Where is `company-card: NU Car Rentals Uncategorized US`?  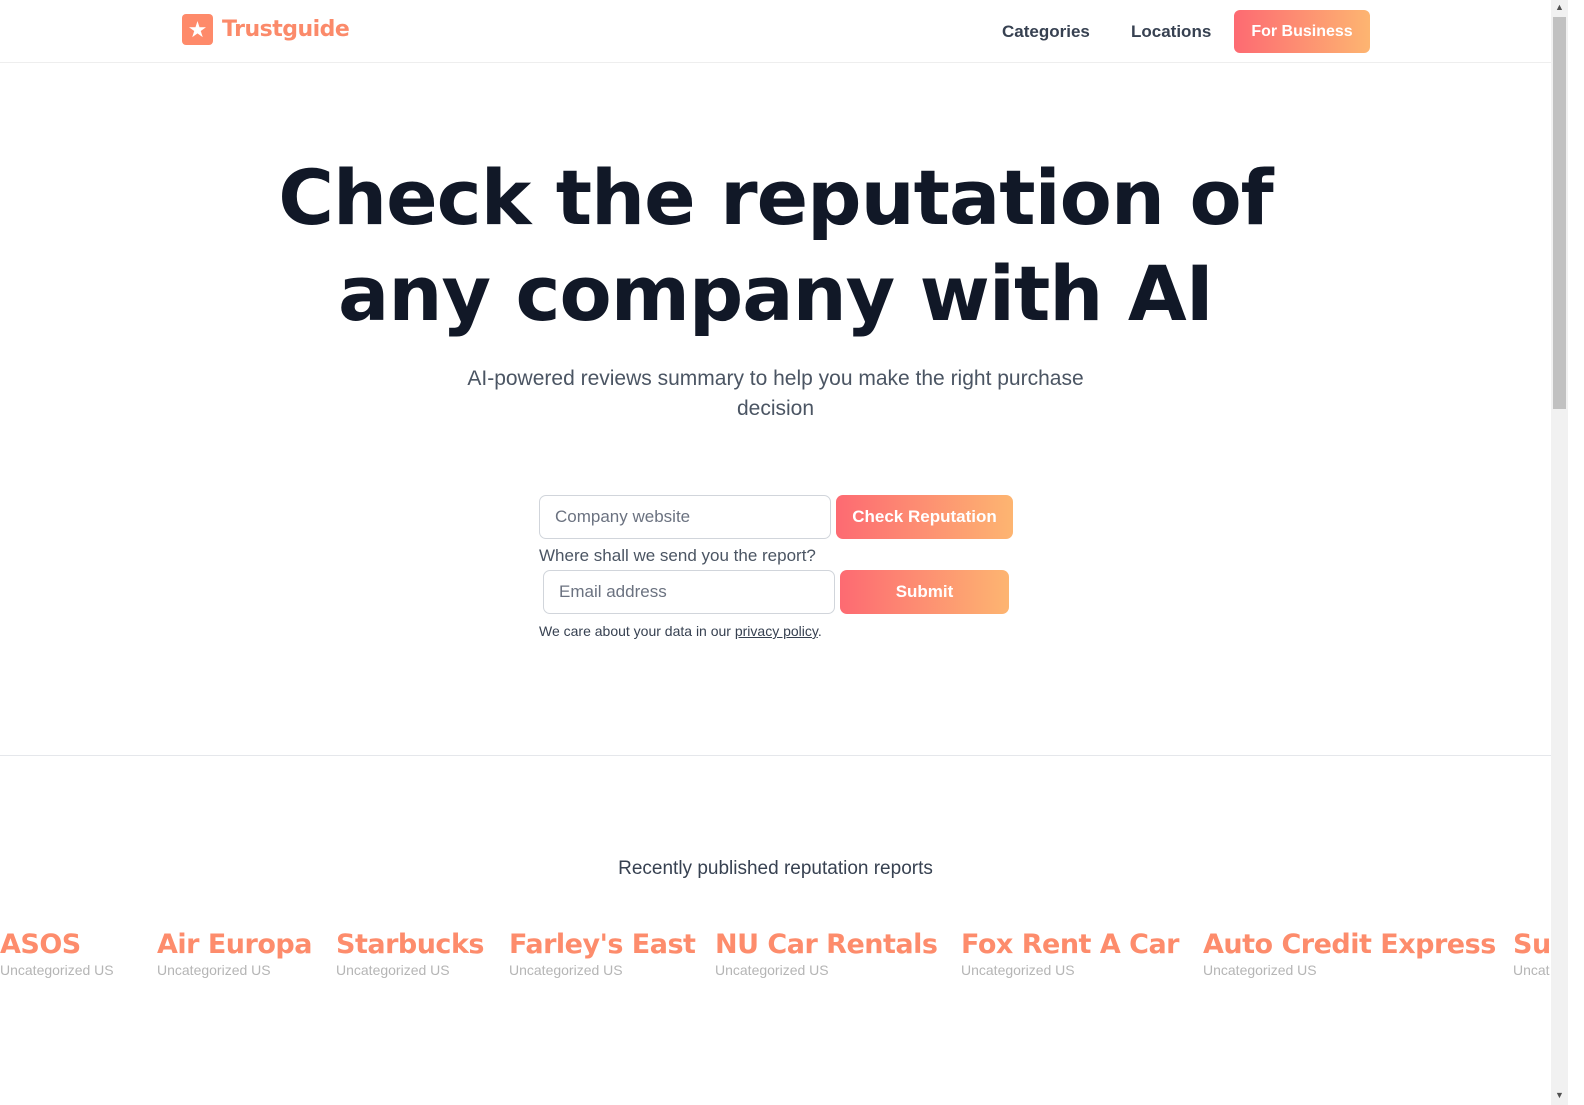
company-card: NU Car Rentals Uncategorized US is located at coordinates (826, 953).